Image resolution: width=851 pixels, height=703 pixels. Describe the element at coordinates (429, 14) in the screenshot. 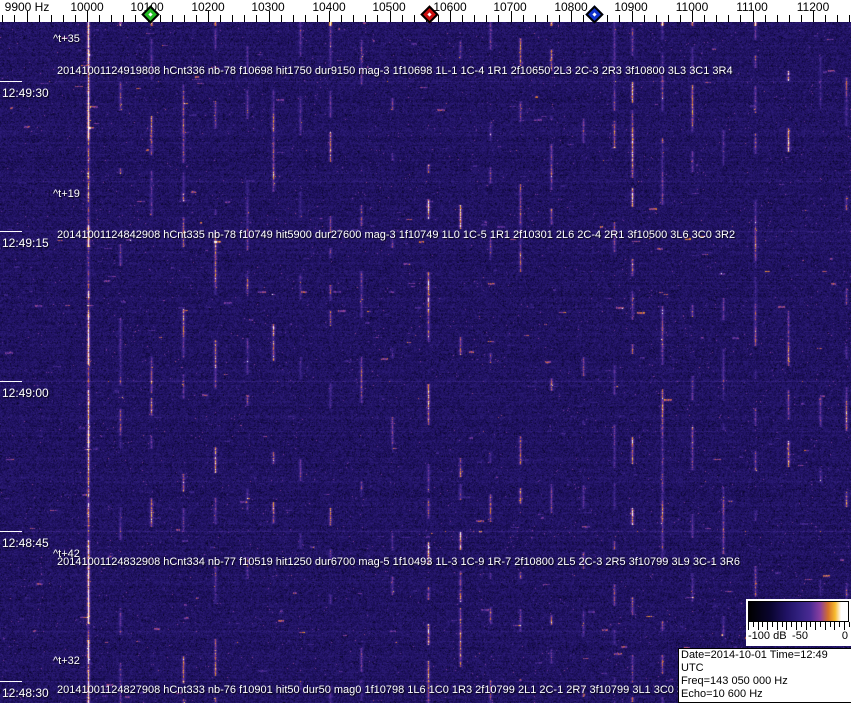

I see `red-marker-center-dot` at that location.